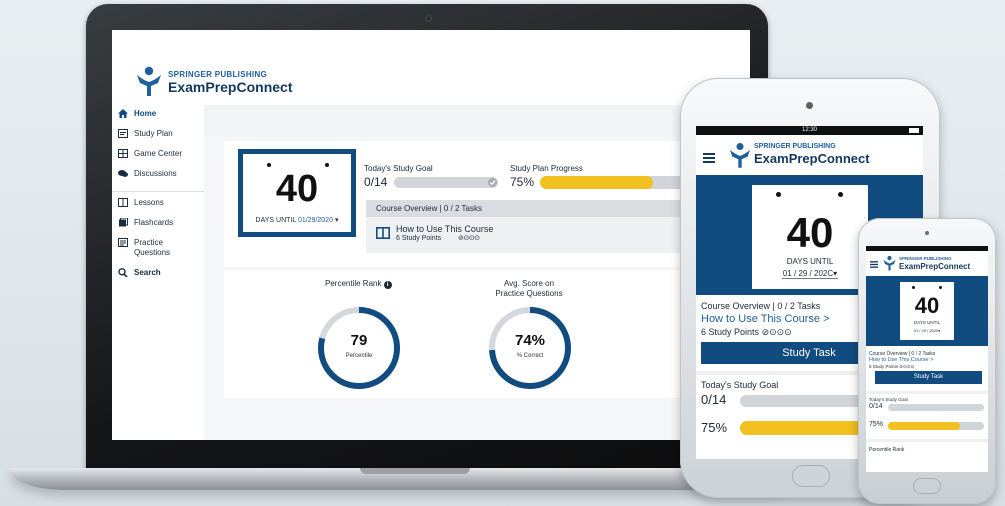 The height and width of the screenshot is (506, 1005). What do you see at coordinates (123, 202) in the screenshot?
I see `open-book-icon` at bounding box center [123, 202].